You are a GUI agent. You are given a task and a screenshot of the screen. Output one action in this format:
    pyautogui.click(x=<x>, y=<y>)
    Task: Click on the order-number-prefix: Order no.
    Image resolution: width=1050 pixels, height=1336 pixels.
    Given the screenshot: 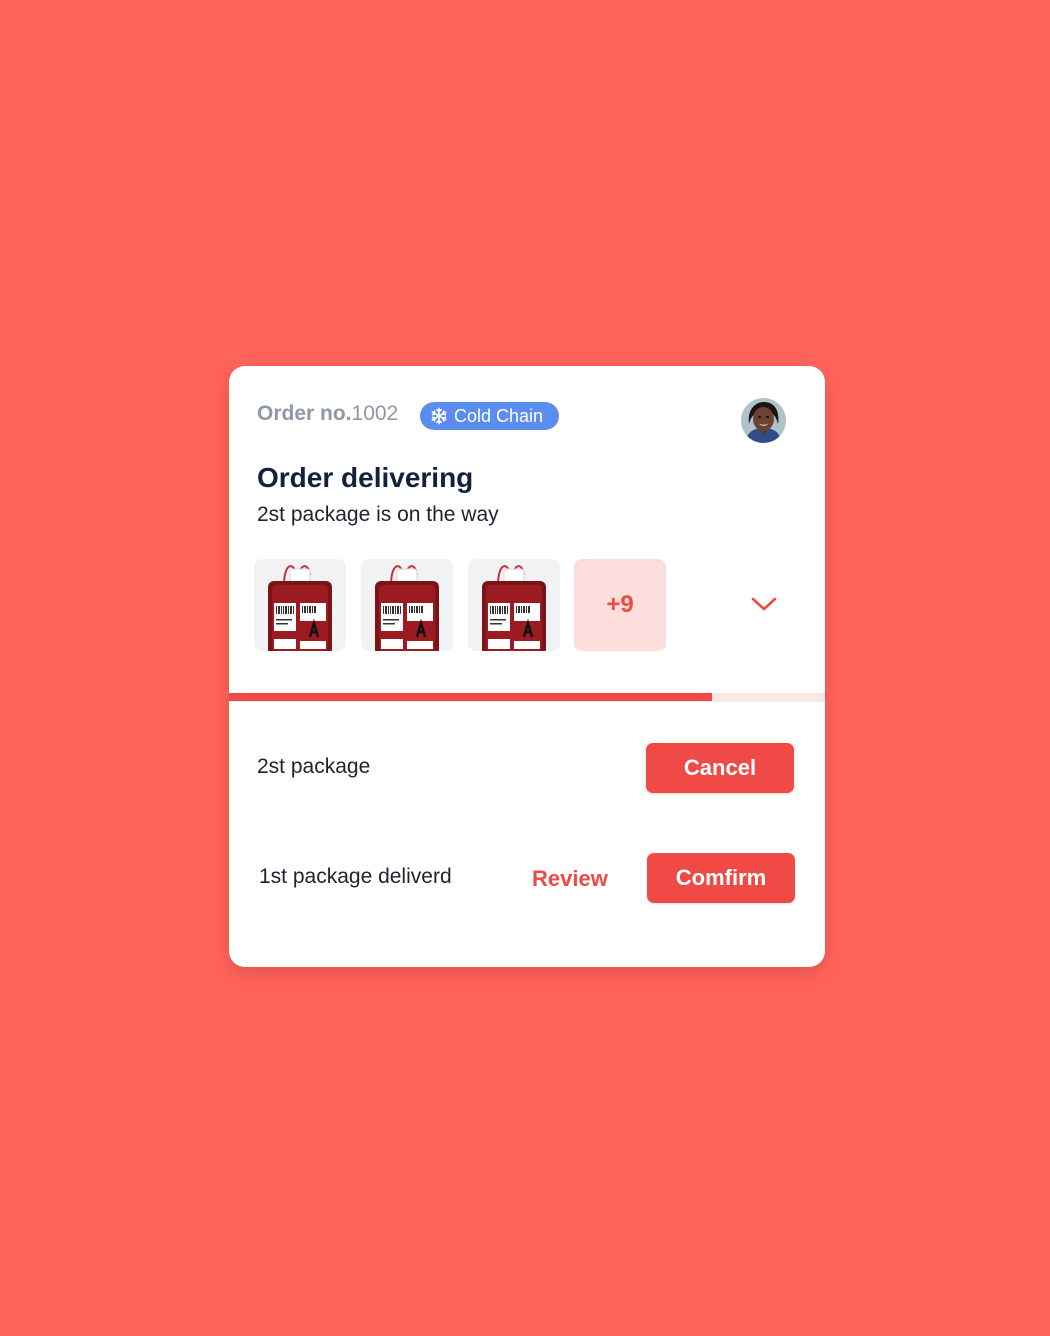 What is the action you would take?
    pyautogui.click(x=304, y=413)
    